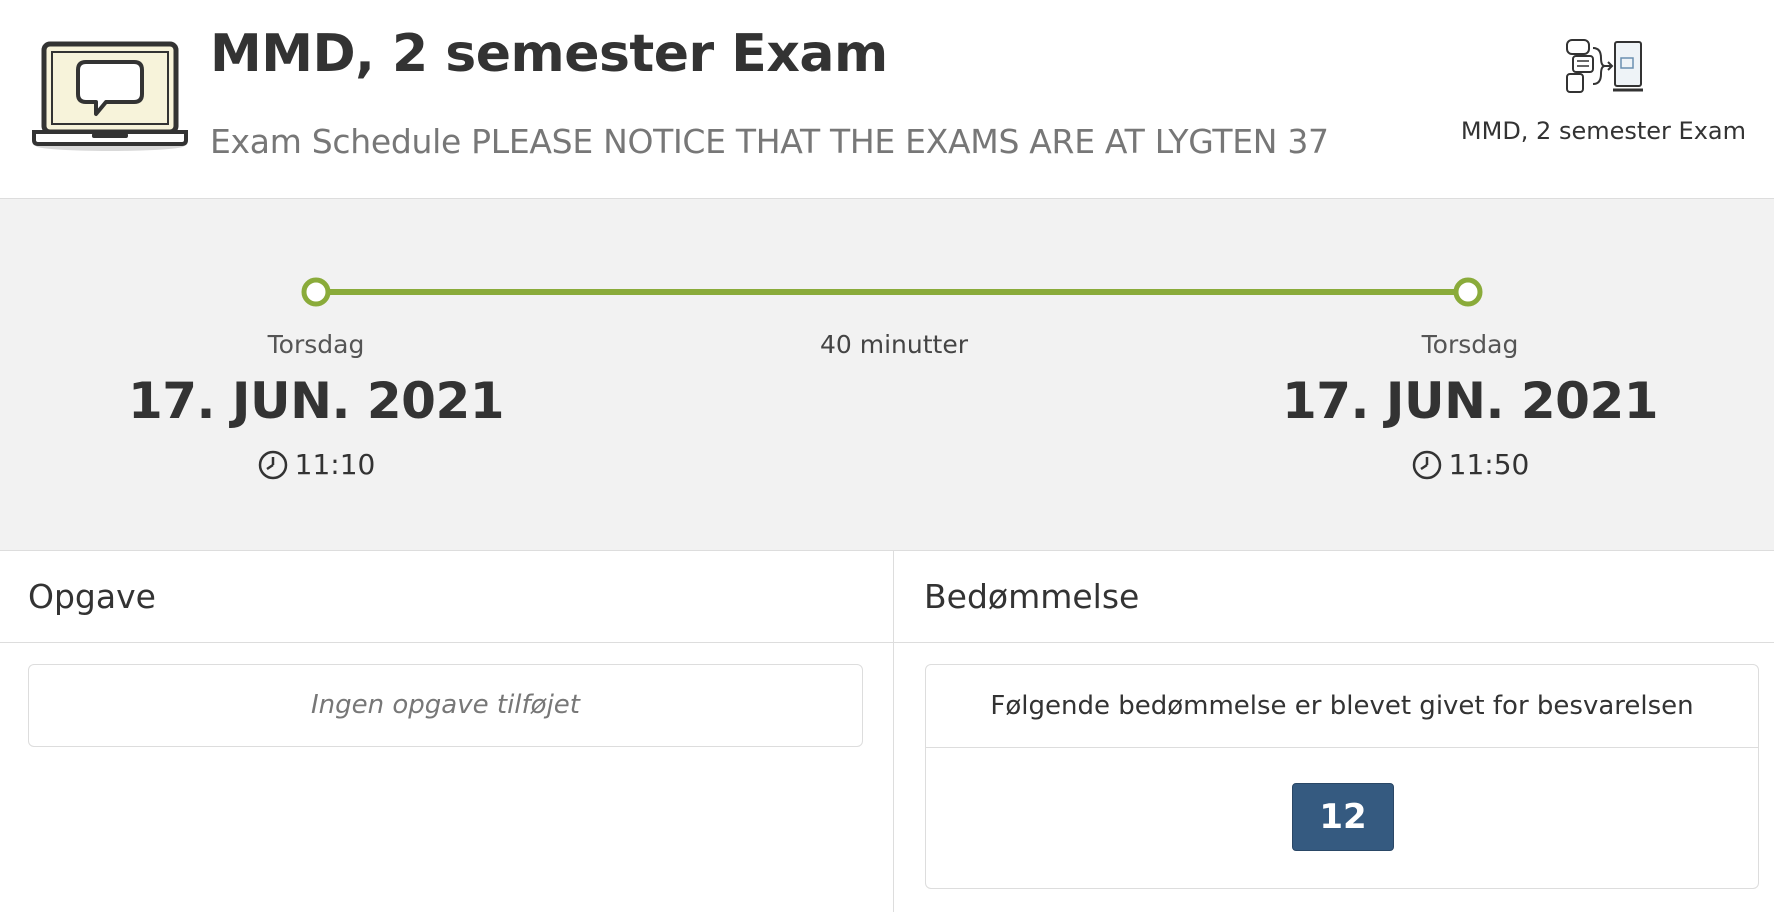 This screenshot has height=912, width=1774. What do you see at coordinates (446, 597) in the screenshot?
I see `assignment-heading: Opgave` at bounding box center [446, 597].